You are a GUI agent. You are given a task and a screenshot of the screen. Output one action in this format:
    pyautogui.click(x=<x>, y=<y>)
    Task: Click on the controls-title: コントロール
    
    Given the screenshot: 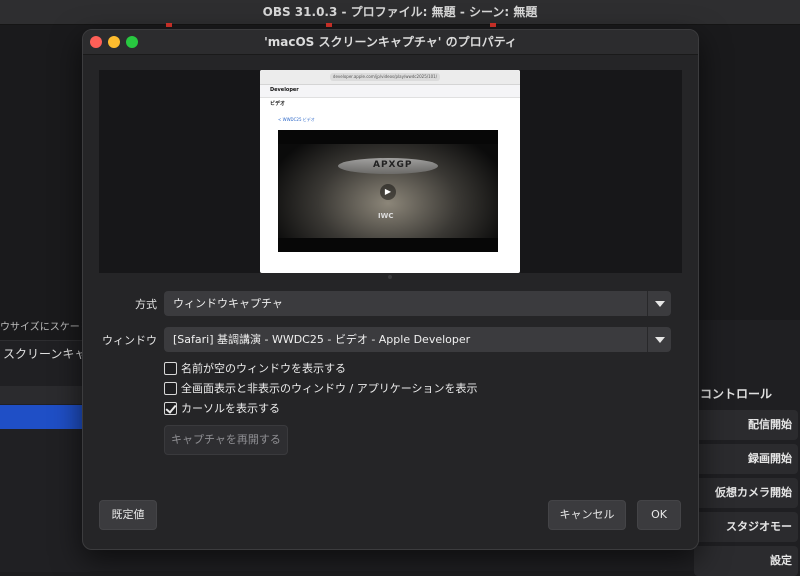 What is the action you would take?
    pyautogui.click(x=736, y=394)
    